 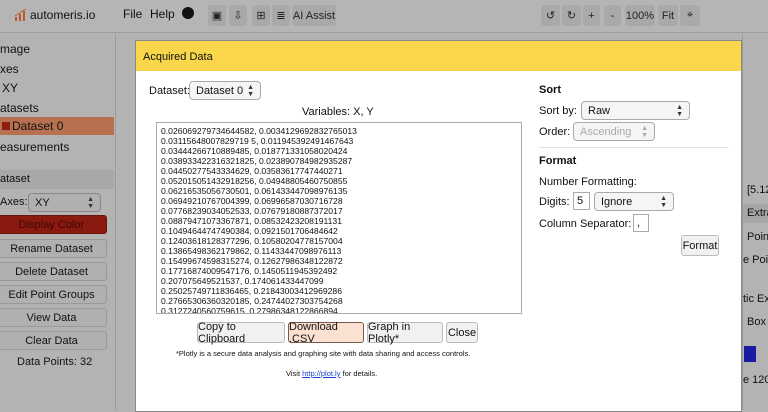 I want to click on sort-heading: Sort, so click(x=550, y=90).